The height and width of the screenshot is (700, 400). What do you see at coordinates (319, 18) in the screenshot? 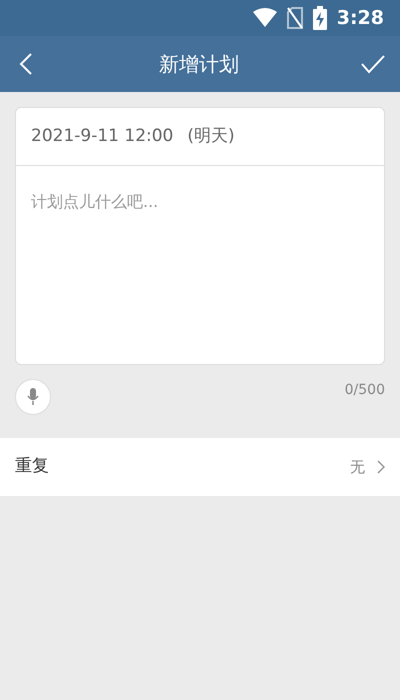
I see `battery-charging-icon` at bounding box center [319, 18].